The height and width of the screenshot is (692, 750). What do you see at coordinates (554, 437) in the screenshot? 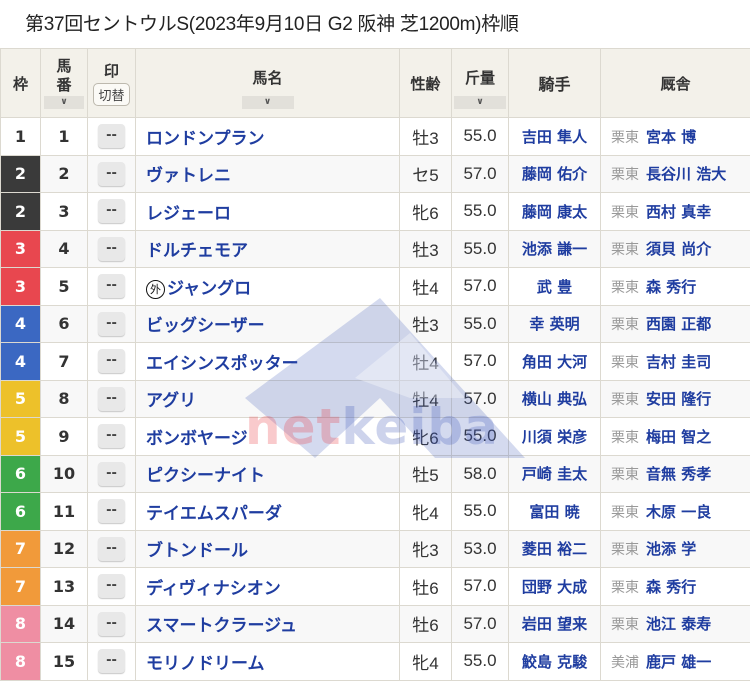
I see `jockey-link: 川須 栄彦` at bounding box center [554, 437].